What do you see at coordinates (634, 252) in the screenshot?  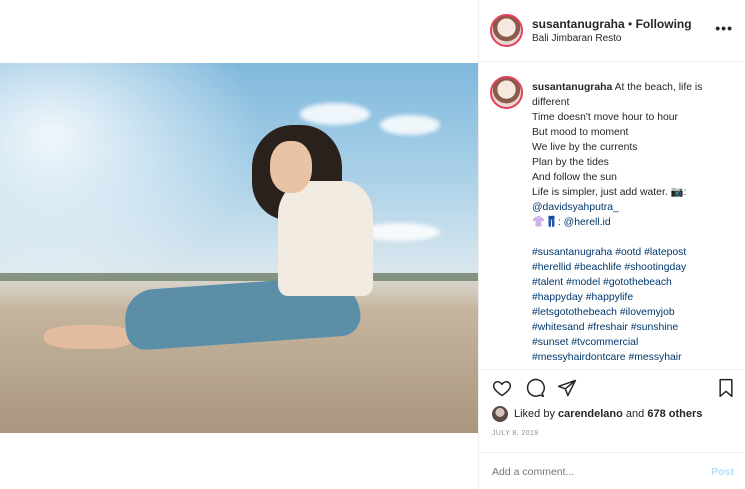 I see `hashtag-line: #susantanugraha #ootd #latepost` at bounding box center [634, 252].